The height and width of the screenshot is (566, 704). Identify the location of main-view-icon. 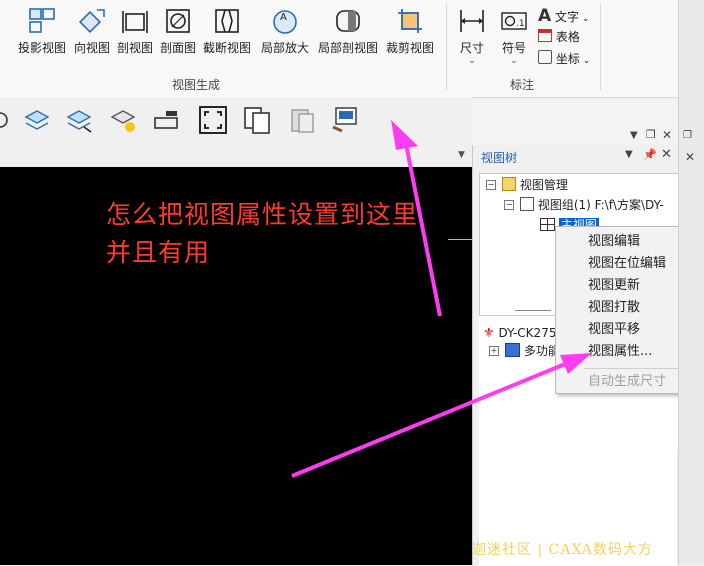
(547, 224).